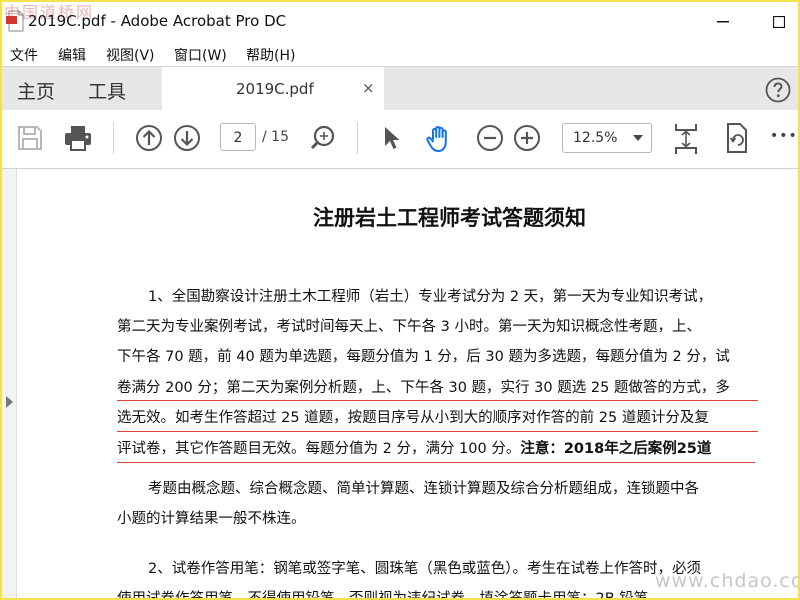 The height and width of the screenshot is (600, 800). I want to click on save-icon, so click(30, 138).